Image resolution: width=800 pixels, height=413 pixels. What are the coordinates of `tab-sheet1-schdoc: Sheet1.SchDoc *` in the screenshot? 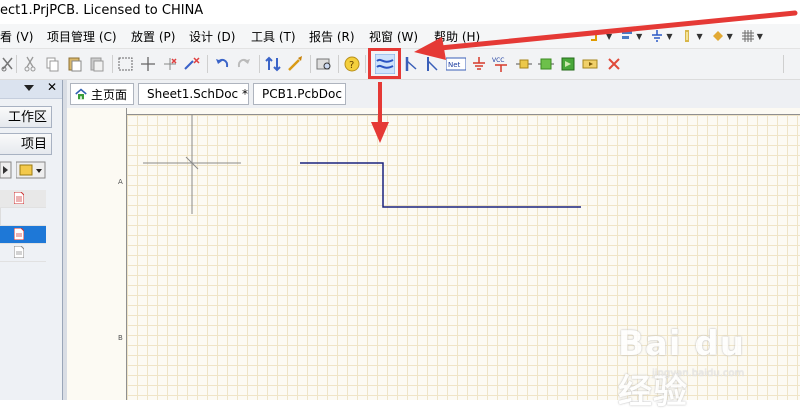 It's located at (193, 94).